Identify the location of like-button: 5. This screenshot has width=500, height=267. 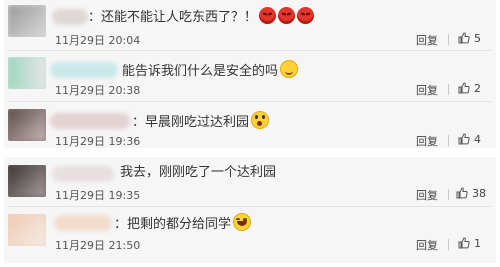
(469, 38).